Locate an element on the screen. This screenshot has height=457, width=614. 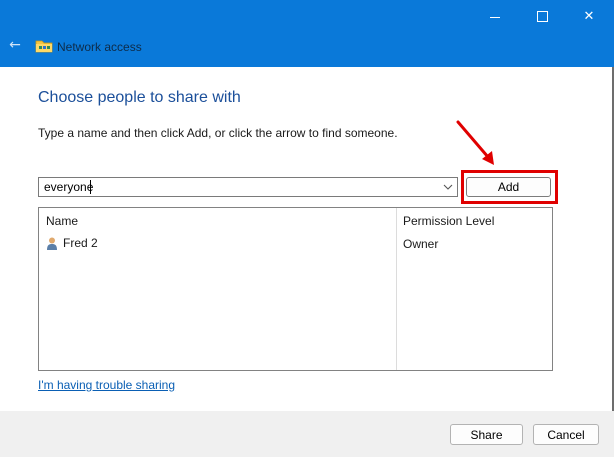
close-button: ✕ is located at coordinates (589, 16).